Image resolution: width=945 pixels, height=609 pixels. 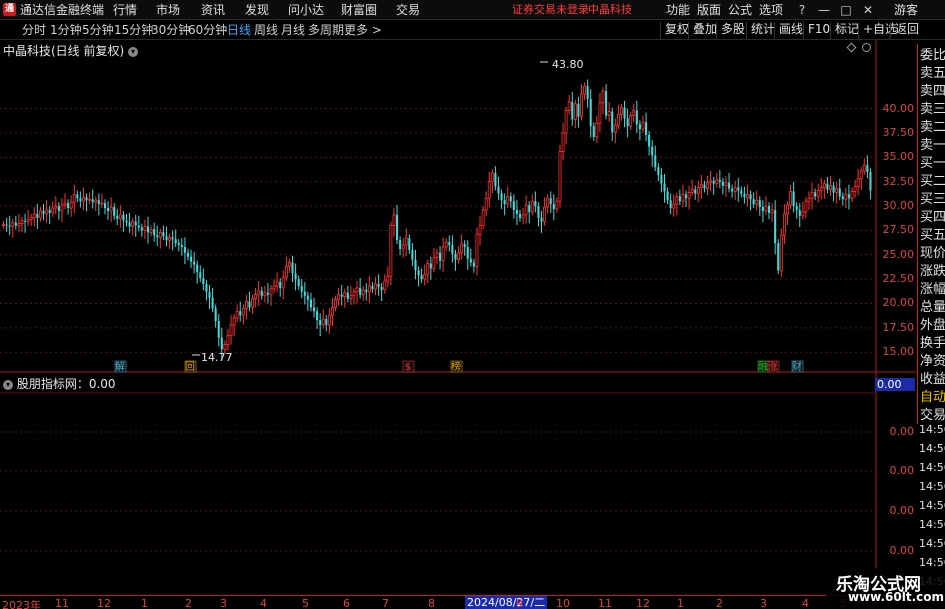 I want to click on period-intraday: 分时, so click(x=34, y=30).